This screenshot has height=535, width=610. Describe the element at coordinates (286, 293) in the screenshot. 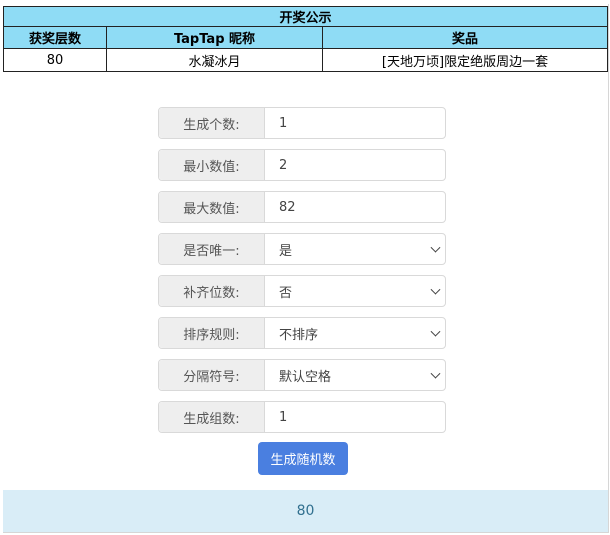

I see `pad-value: 否` at that location.